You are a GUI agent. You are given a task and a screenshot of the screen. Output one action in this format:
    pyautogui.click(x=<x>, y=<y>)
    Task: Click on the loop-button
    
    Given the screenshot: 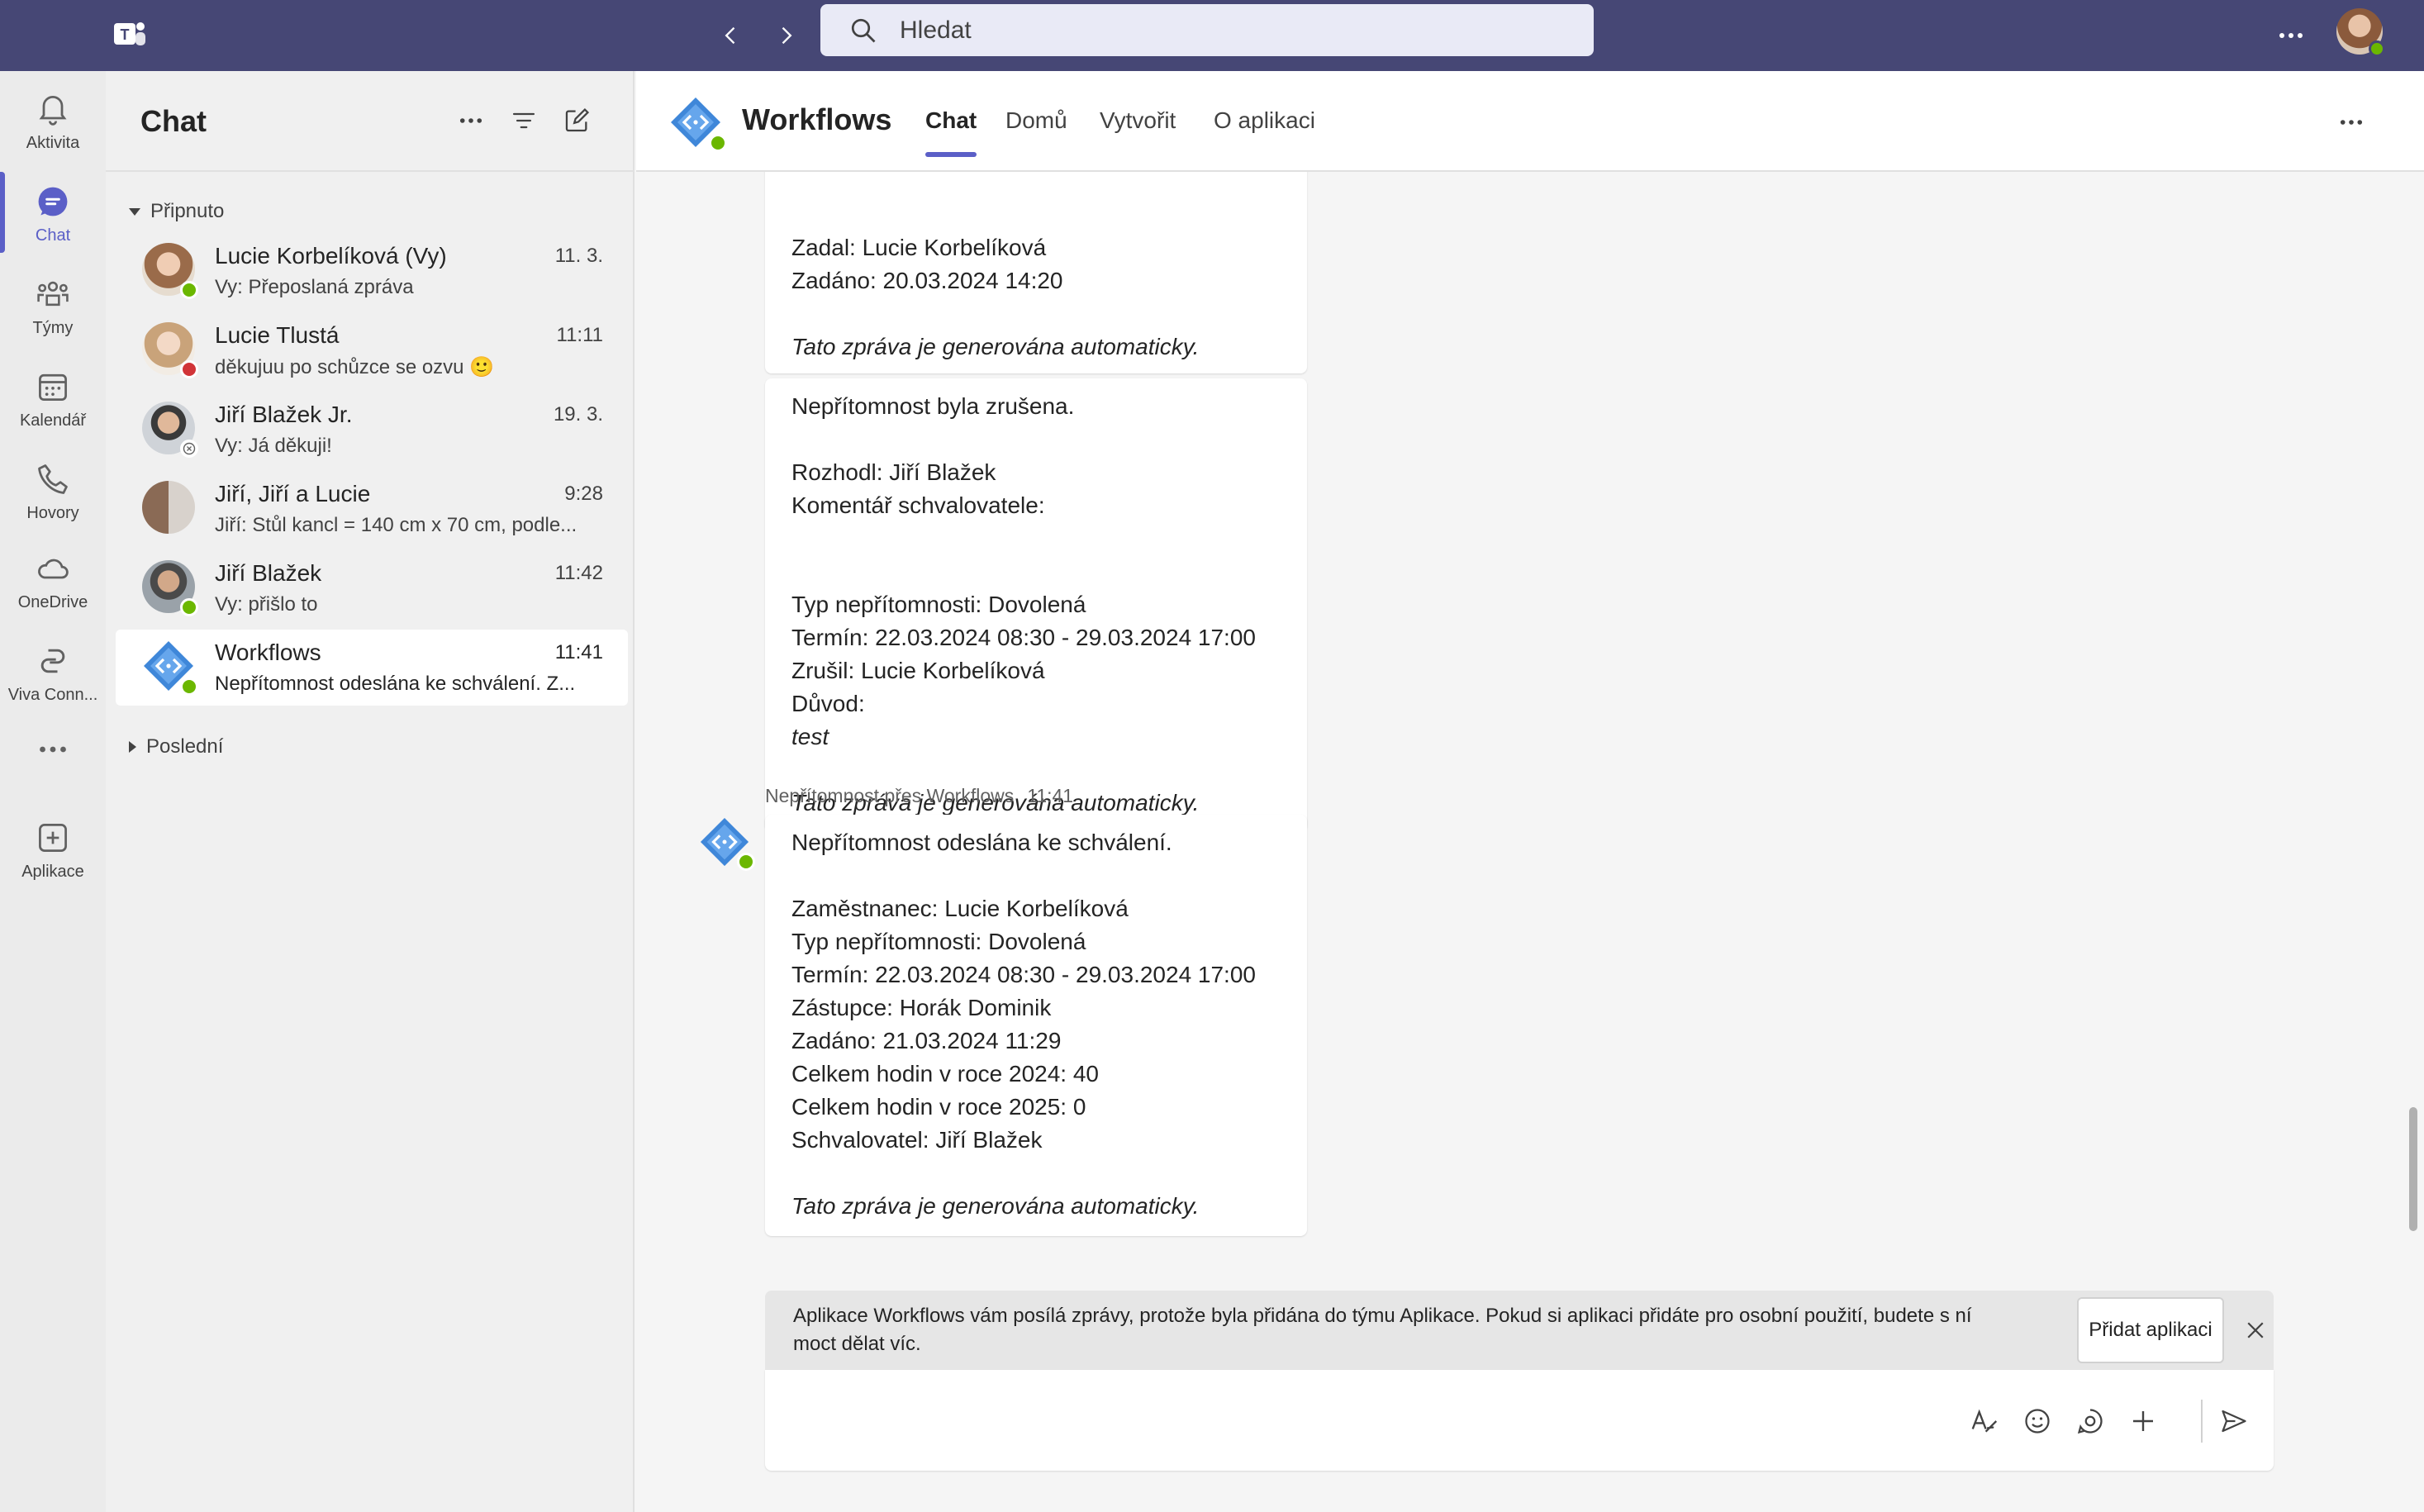 What is the action you would take?
    pyautogui.click(x=2090, y=1421)
    